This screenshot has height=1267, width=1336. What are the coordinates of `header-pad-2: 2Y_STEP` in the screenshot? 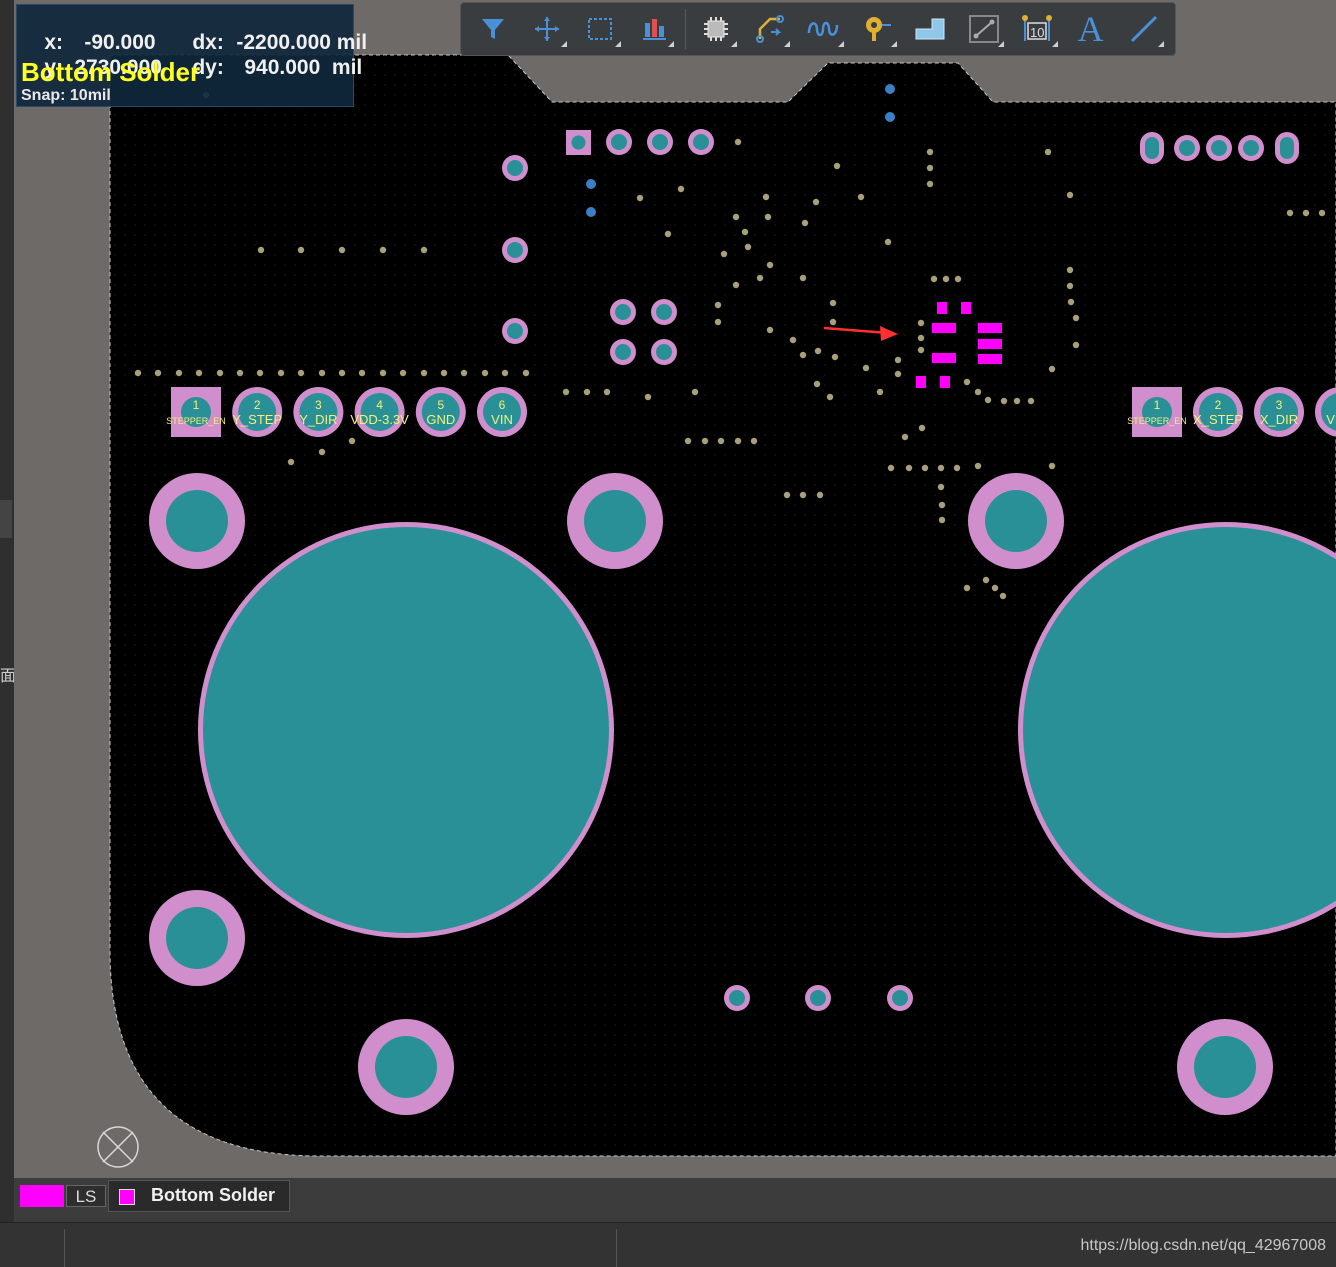 It's located at (257, 412).